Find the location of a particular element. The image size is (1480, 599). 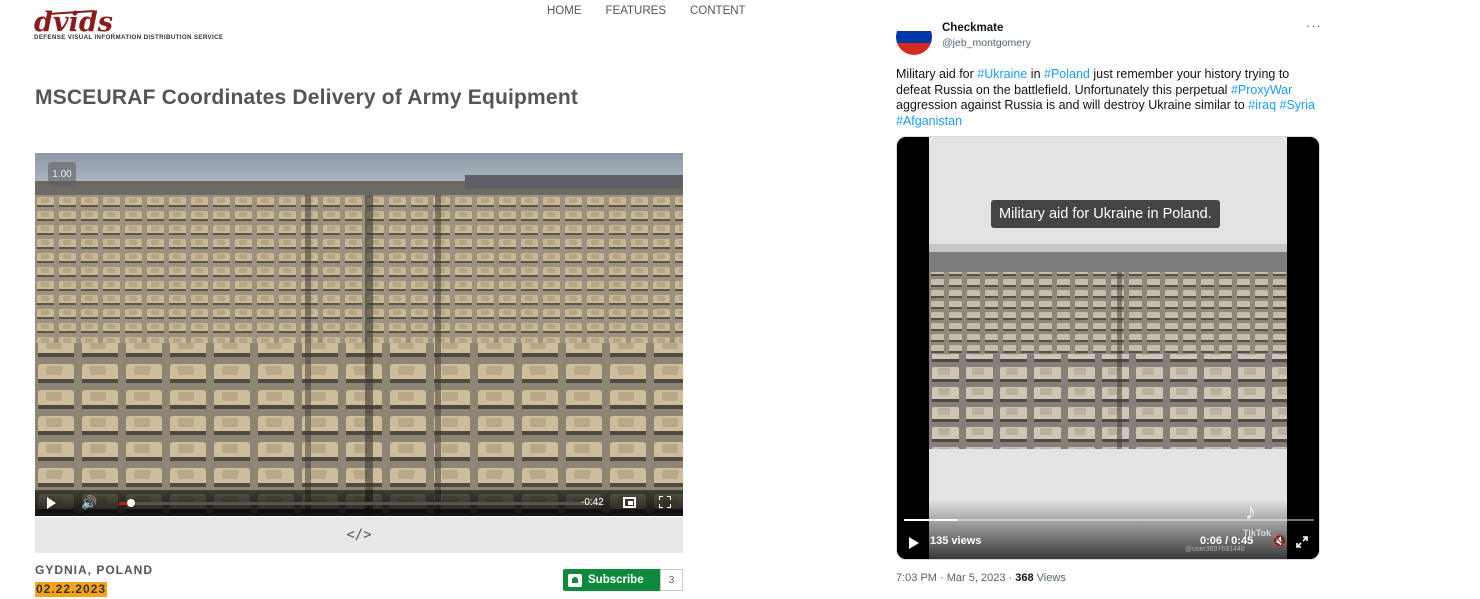

volume-icon: 🔊 is located at coordinates (89, 503).